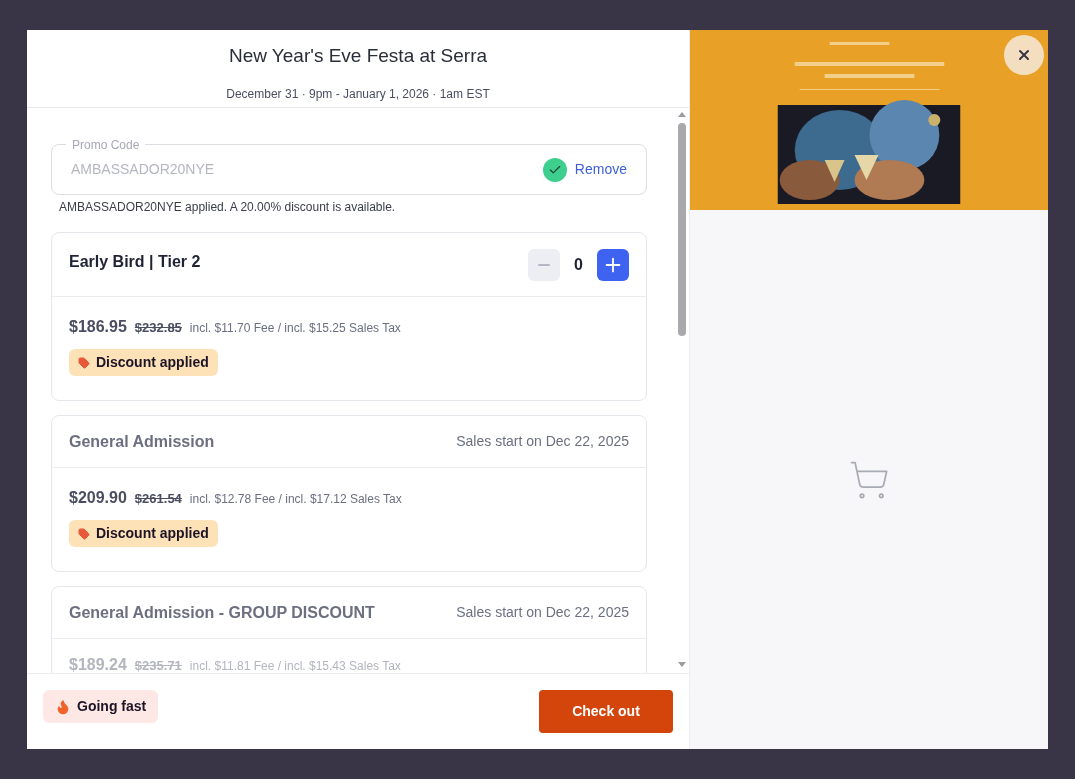  Describe the element at coordinates (158, 499) in the screenshot. I see `original-price: $261.54` at that location.